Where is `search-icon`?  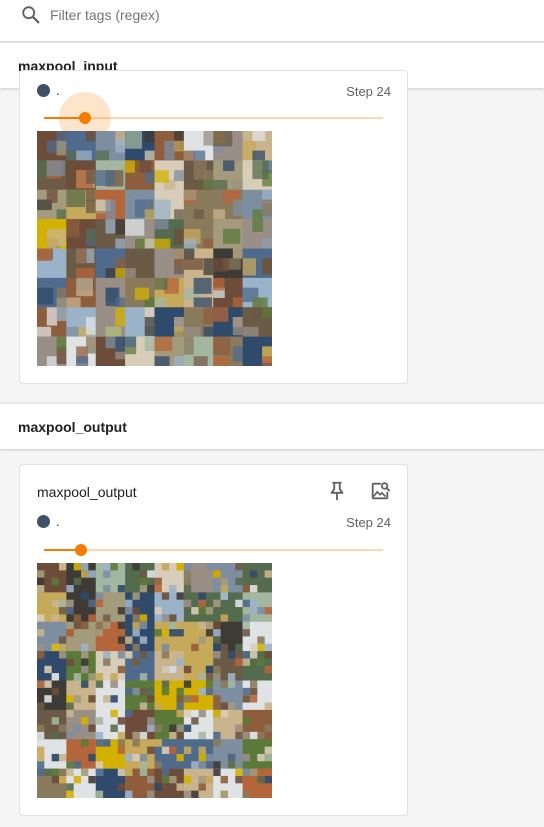 search-icon is located at coordinates (31, 15).